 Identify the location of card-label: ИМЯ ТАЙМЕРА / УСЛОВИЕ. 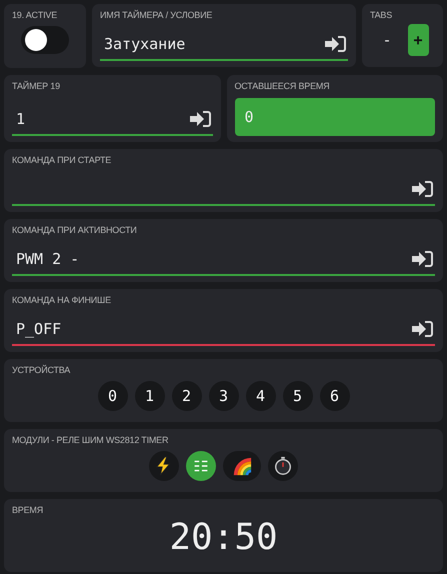
(157, 15).